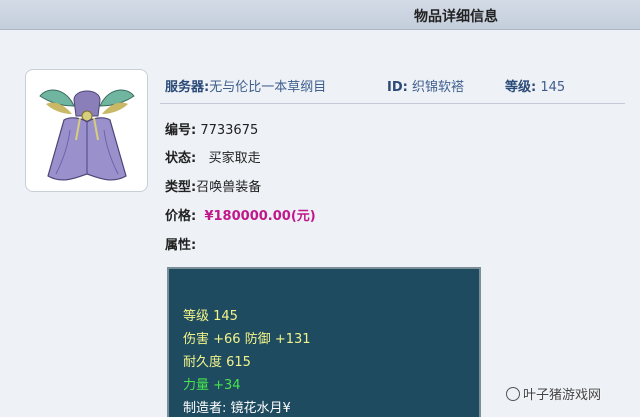 Image resolution: width=640 pixels, height=417 pixels. Describe the element at coordinates (260, 216) in the screenshot. I see `price-value: ¥180000.00(元)` at that location.